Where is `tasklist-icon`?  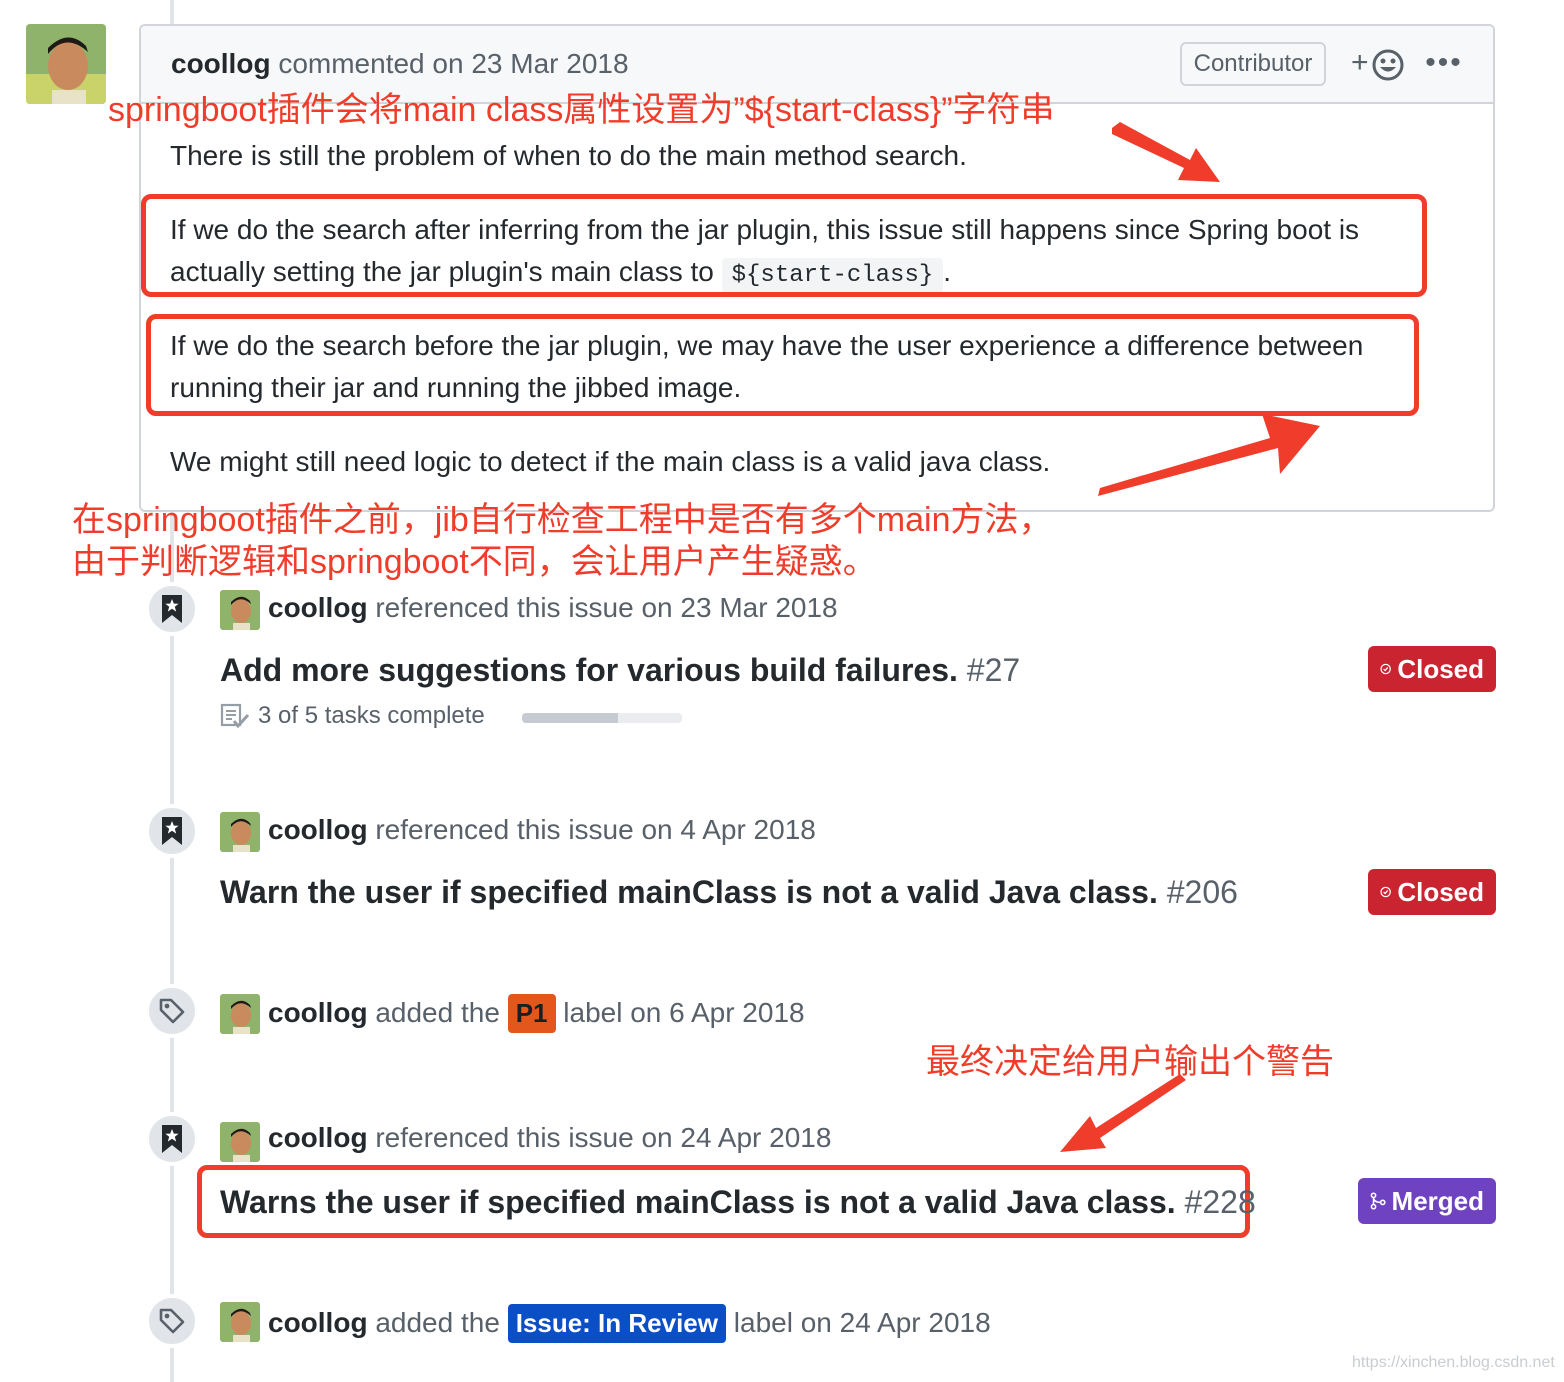
tasklist-icon is located at coordinates (235, 716).